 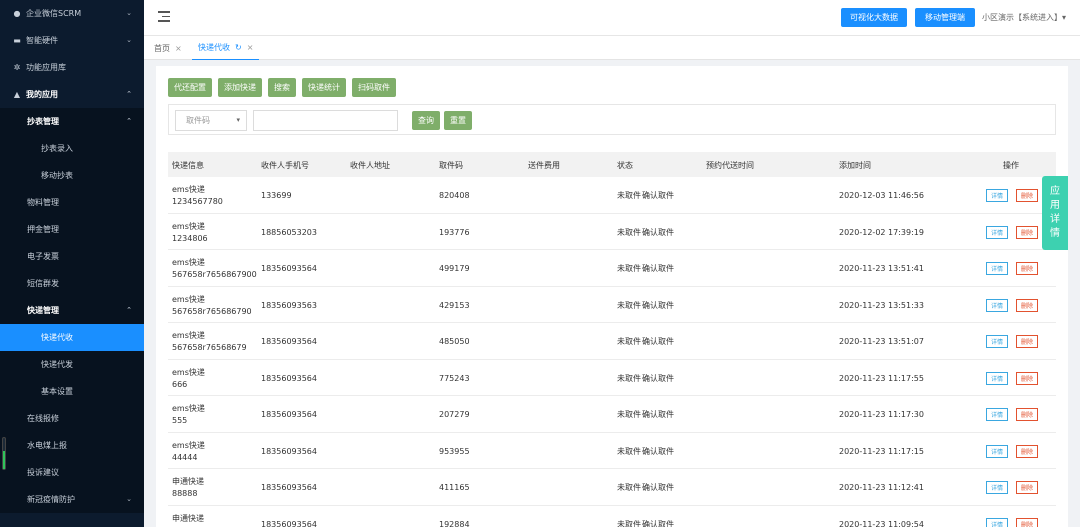 I want to click on sidebar-item-repair: 在线报修, so click(x=72, y=418).